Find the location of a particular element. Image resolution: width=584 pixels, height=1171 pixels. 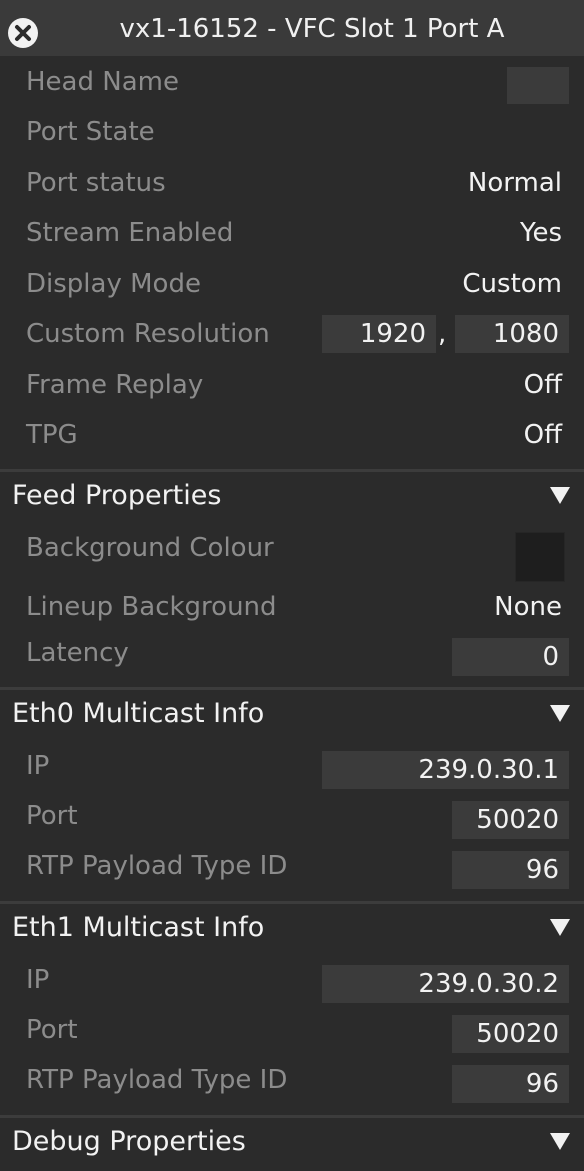

lineup-background-row: Lineup Background None is located at coordinates (292, 607).